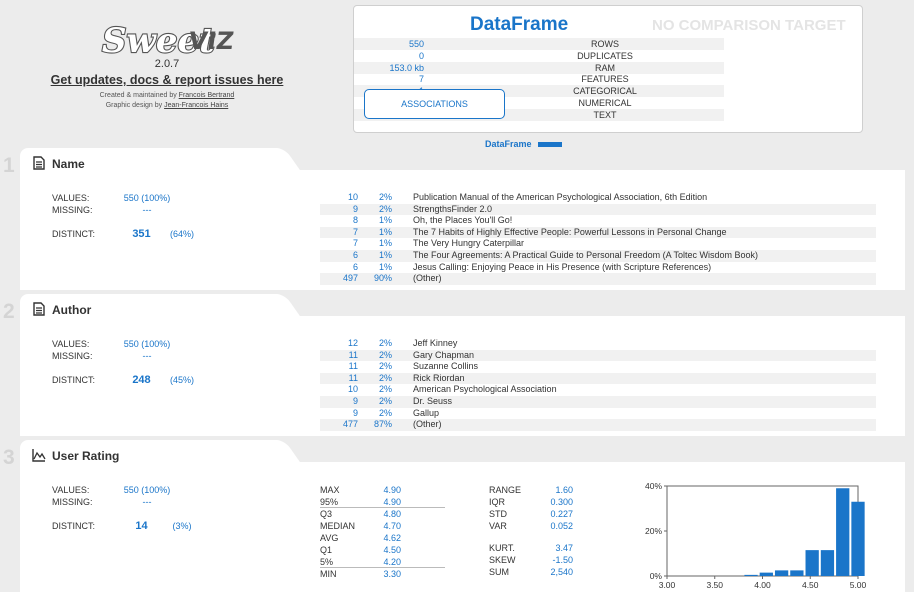  I want to click on quantile-stat: MIN 3.30, so click(382, 574).